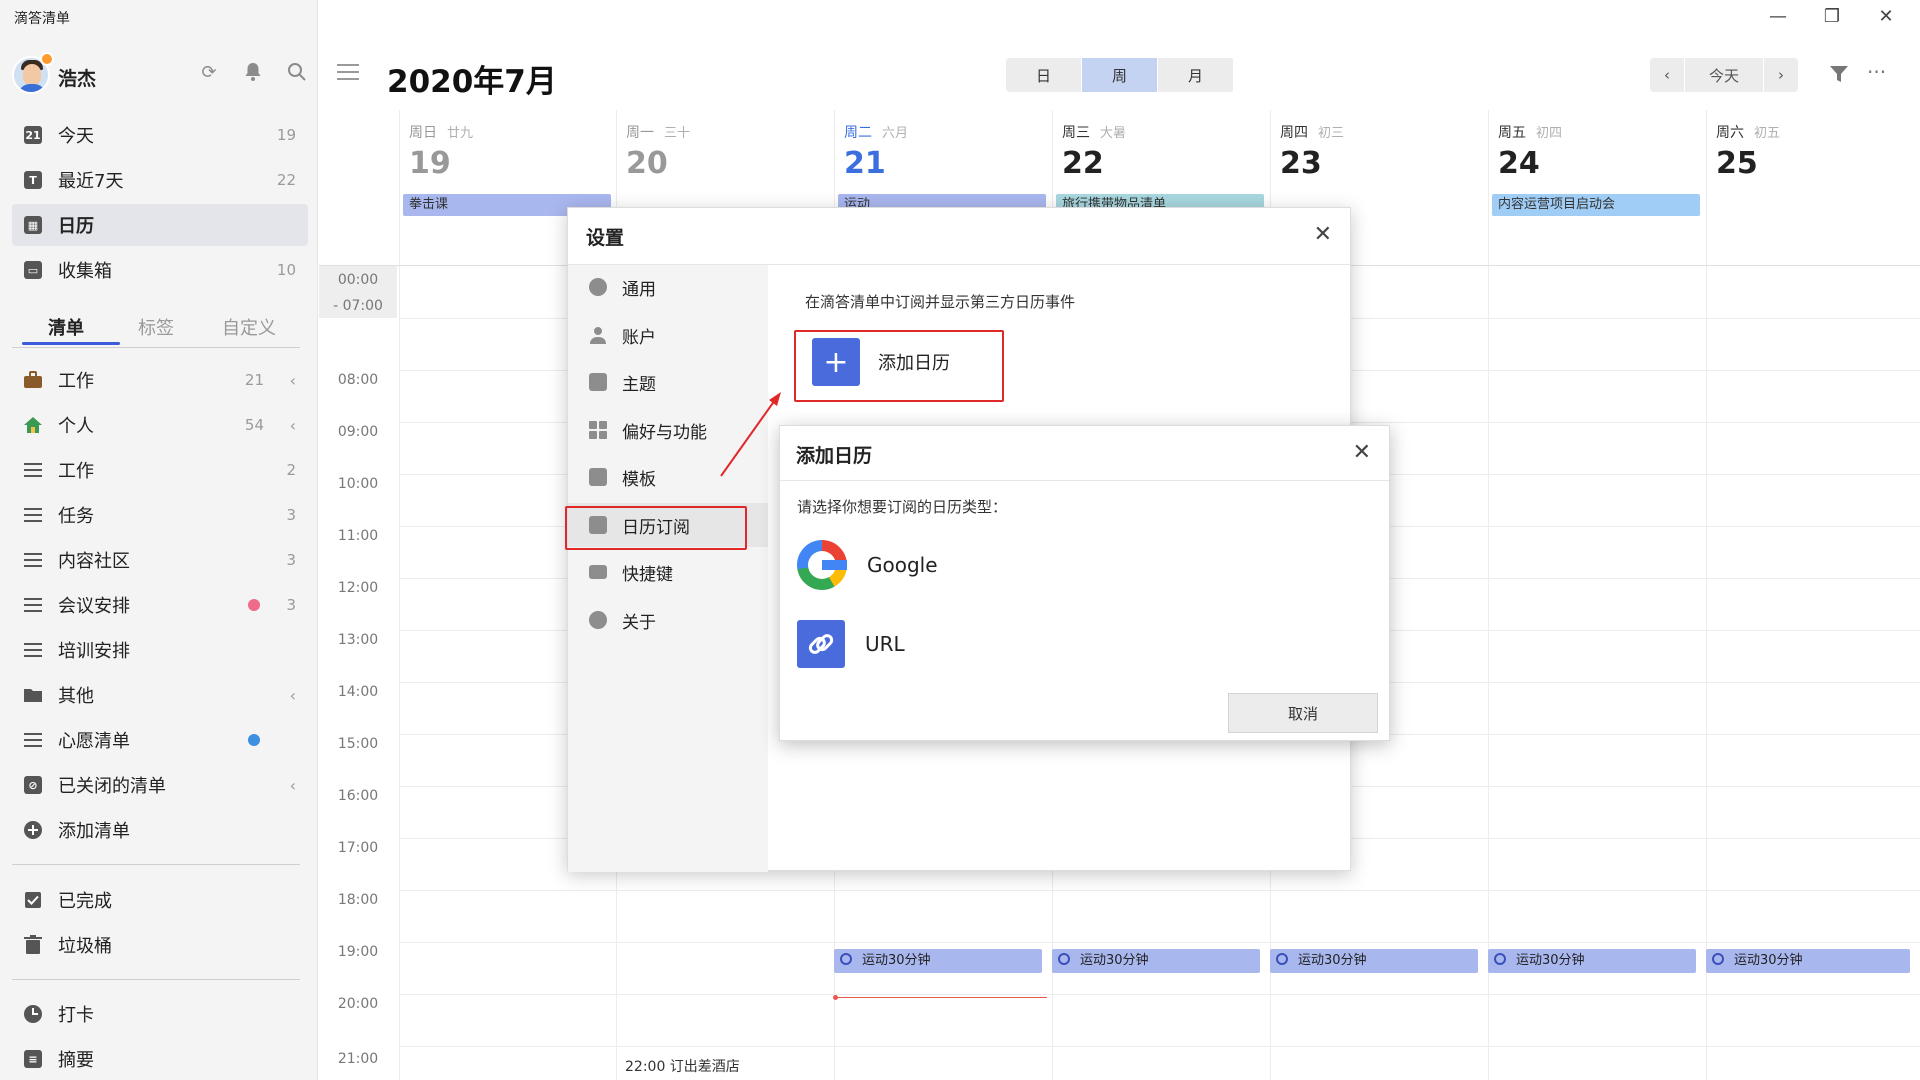 The height and width of the screenshot is (1080, 1920). I want to click on add-calendar-header: 添加日历 ✕, so click(1084, 453).